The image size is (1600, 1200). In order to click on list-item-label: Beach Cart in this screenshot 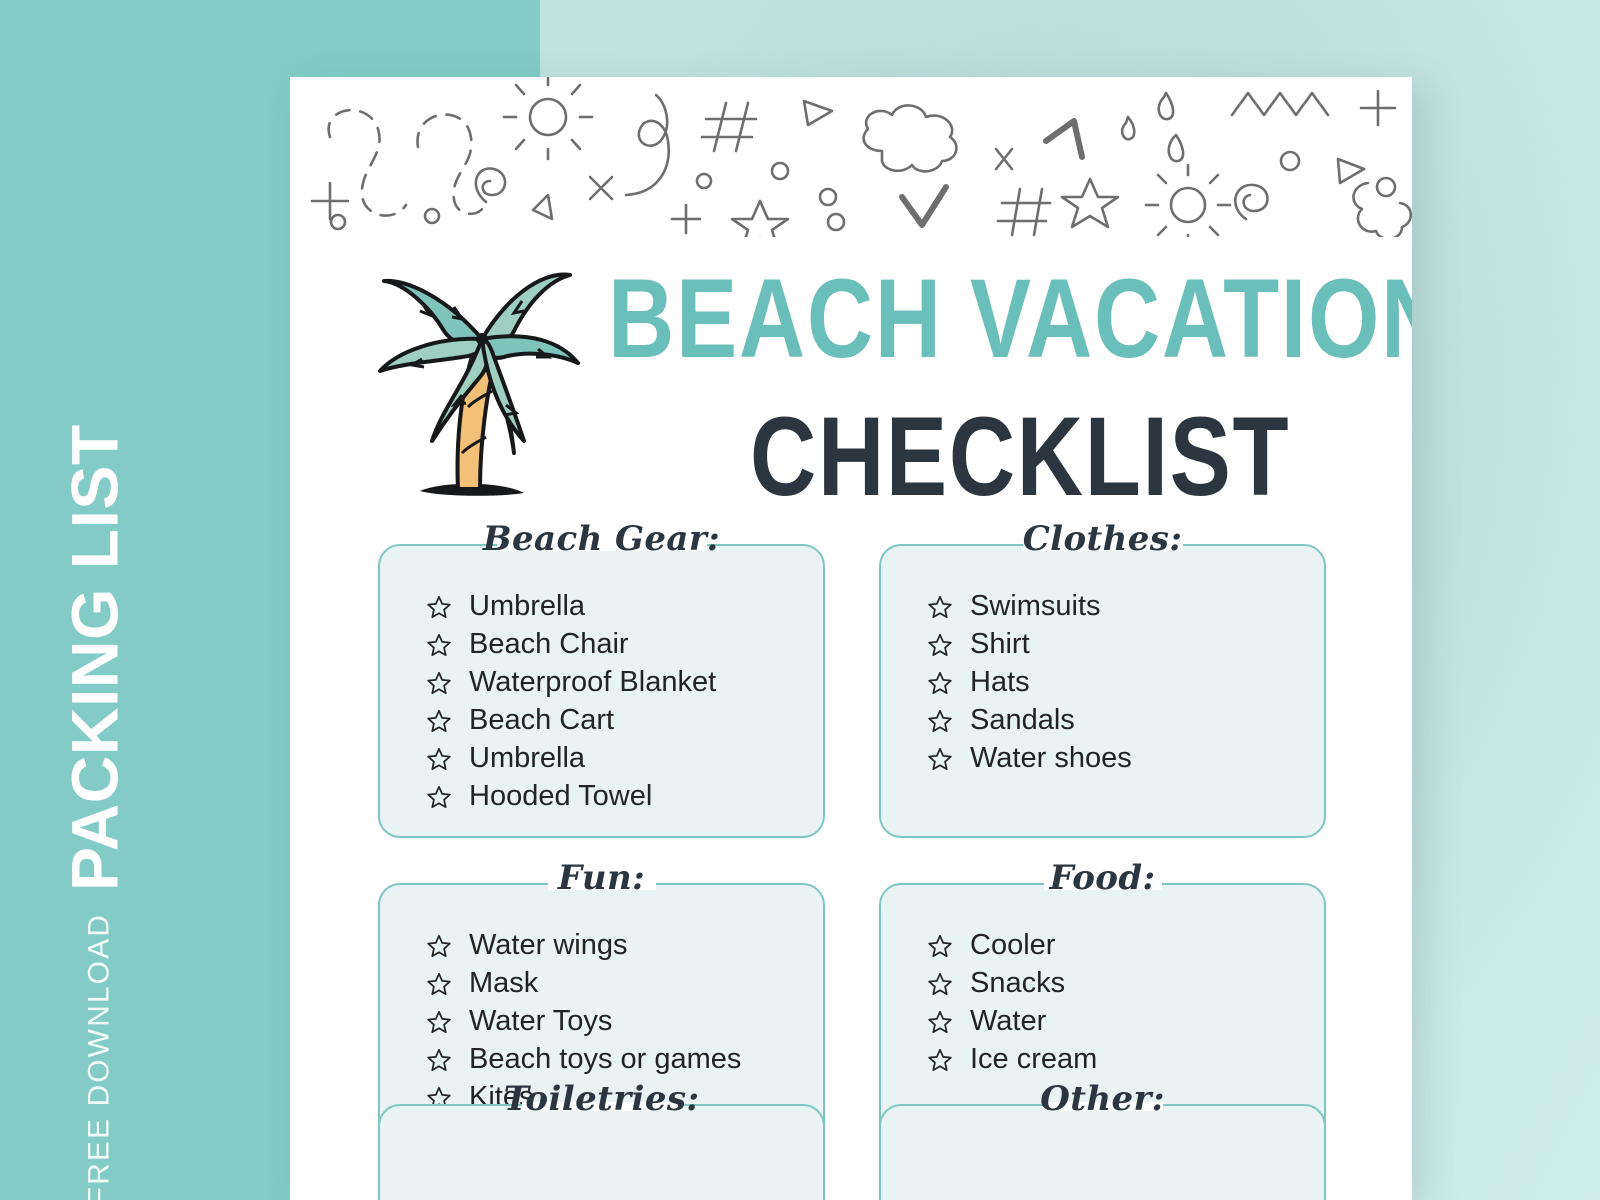, I will do `click(542, 720)`.